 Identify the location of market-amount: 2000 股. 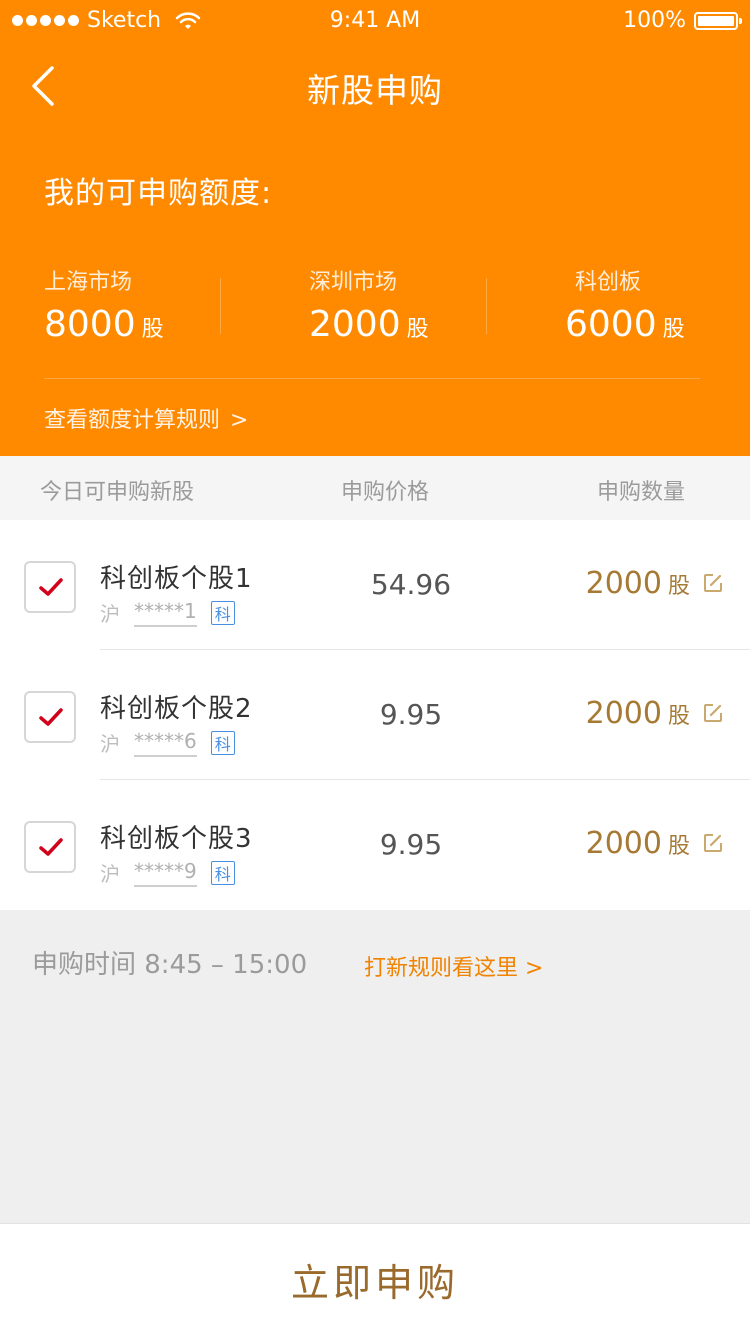
(369, 324).